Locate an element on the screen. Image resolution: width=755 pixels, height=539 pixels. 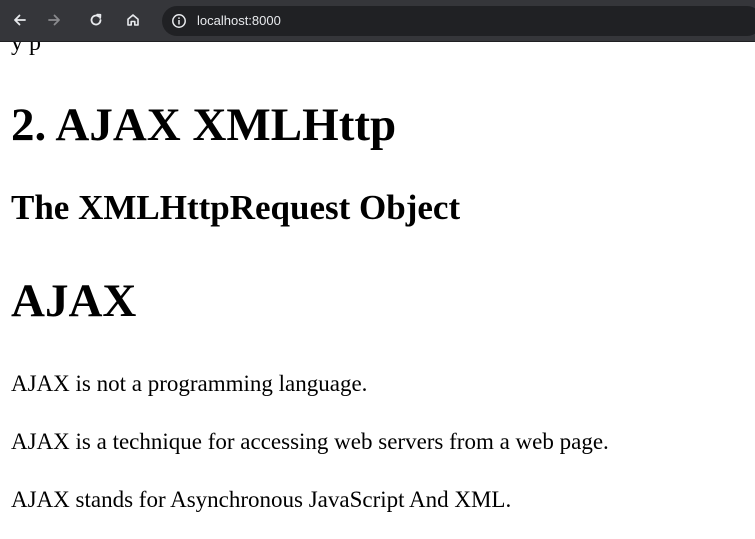
browser-toolbar: localhost:8000 is located at coordinates (377, 21).